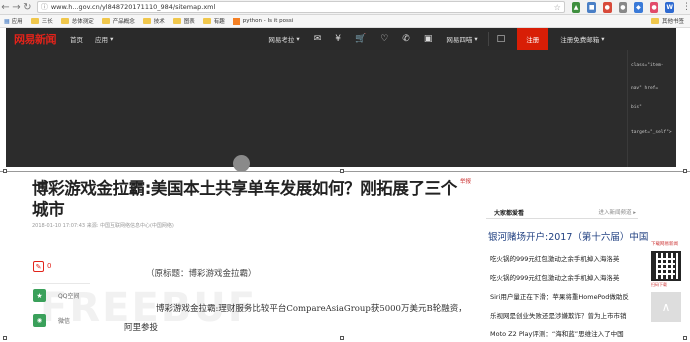 This screenshot has height=342, width=690. I want to click on extension-blue-icon: ■, so click(591, 7).